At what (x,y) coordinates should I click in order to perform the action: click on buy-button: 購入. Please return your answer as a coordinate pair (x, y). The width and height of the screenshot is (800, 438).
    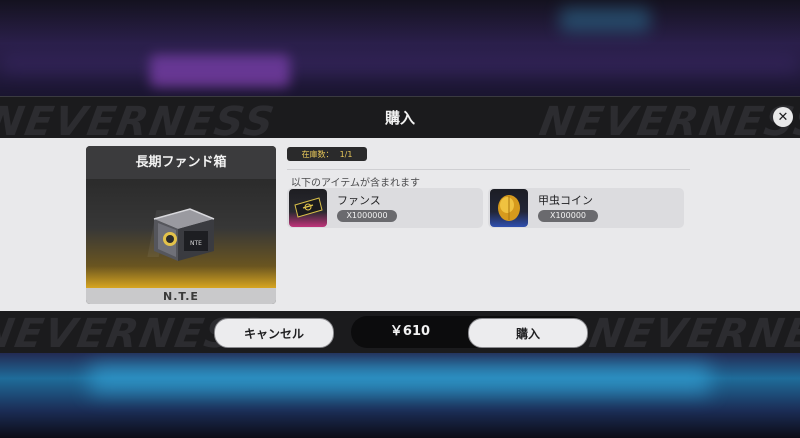
    Looking at the image, I should click on (528, 333).